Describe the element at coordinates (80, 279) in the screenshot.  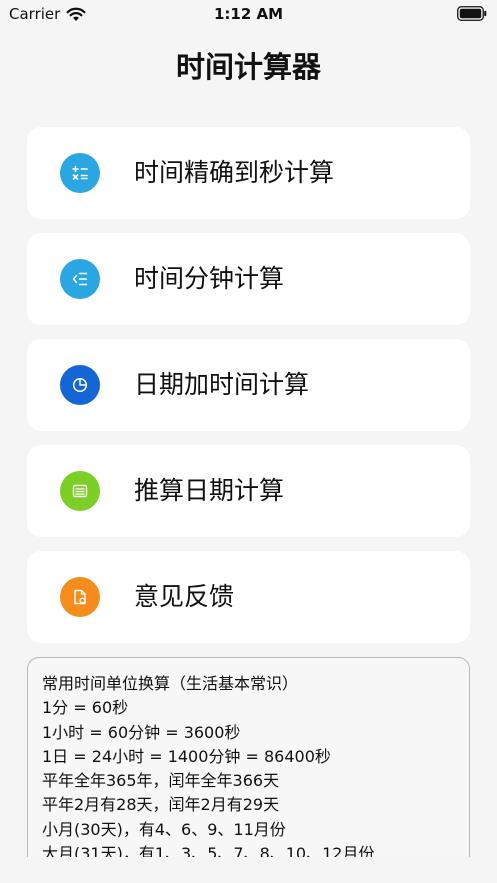
I see `list-icon` at that location.